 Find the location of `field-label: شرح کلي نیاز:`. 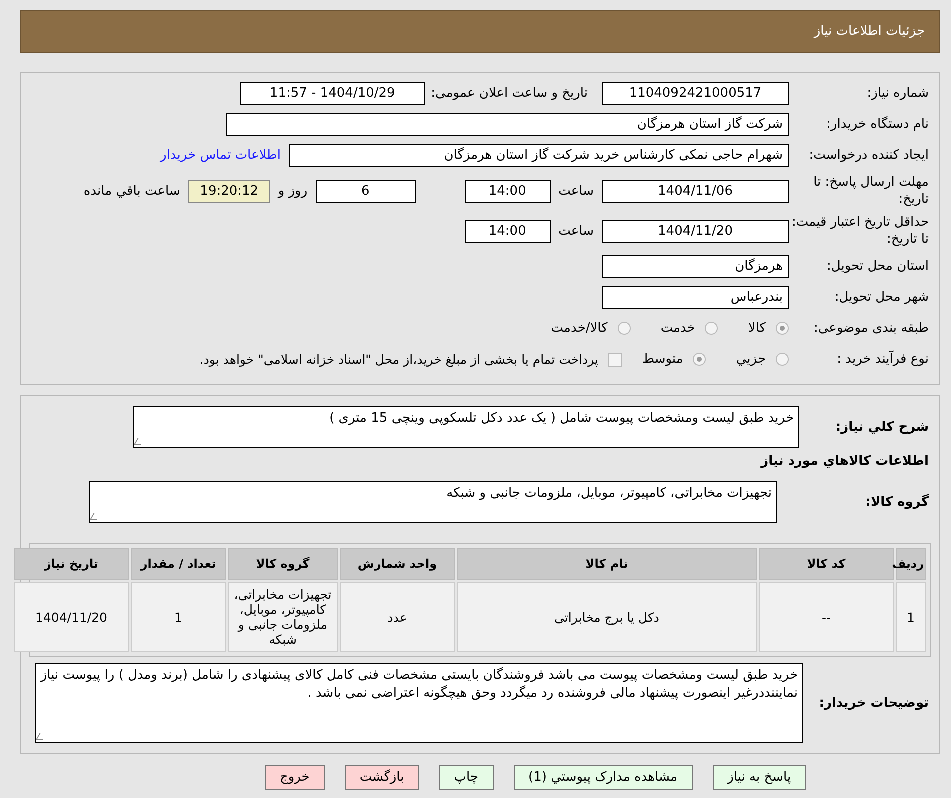

field-label: شرح کلي نیاز: is located at coordinates (882, 427).